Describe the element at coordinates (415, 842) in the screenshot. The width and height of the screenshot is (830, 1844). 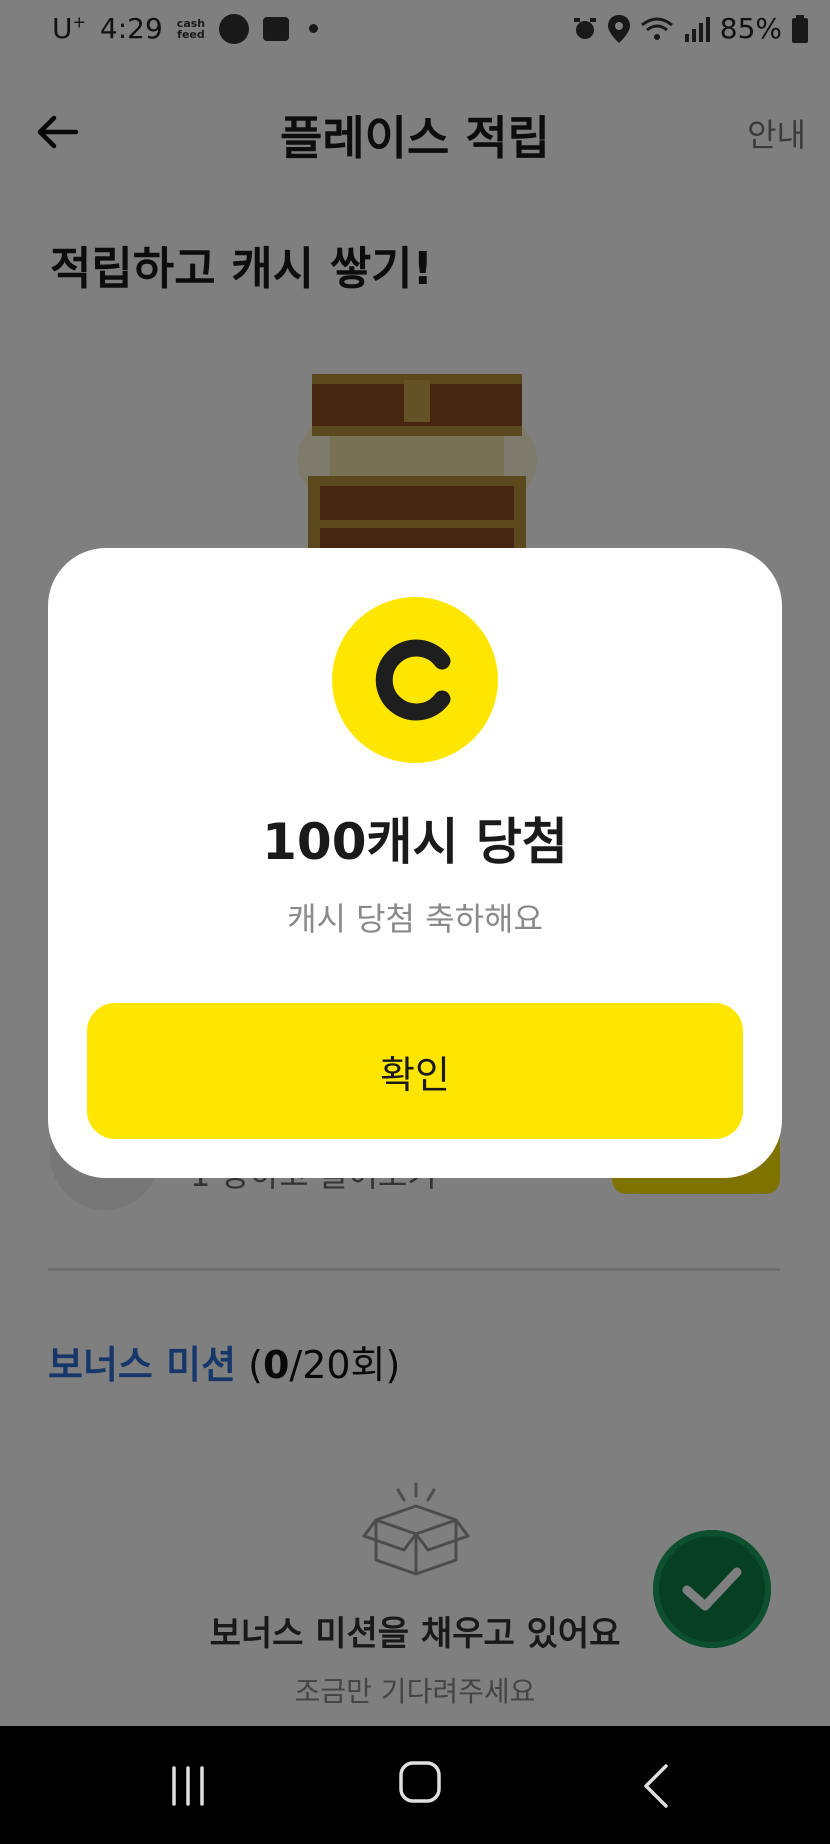
I see `modal-title: 100캐시 당첨` at that location.